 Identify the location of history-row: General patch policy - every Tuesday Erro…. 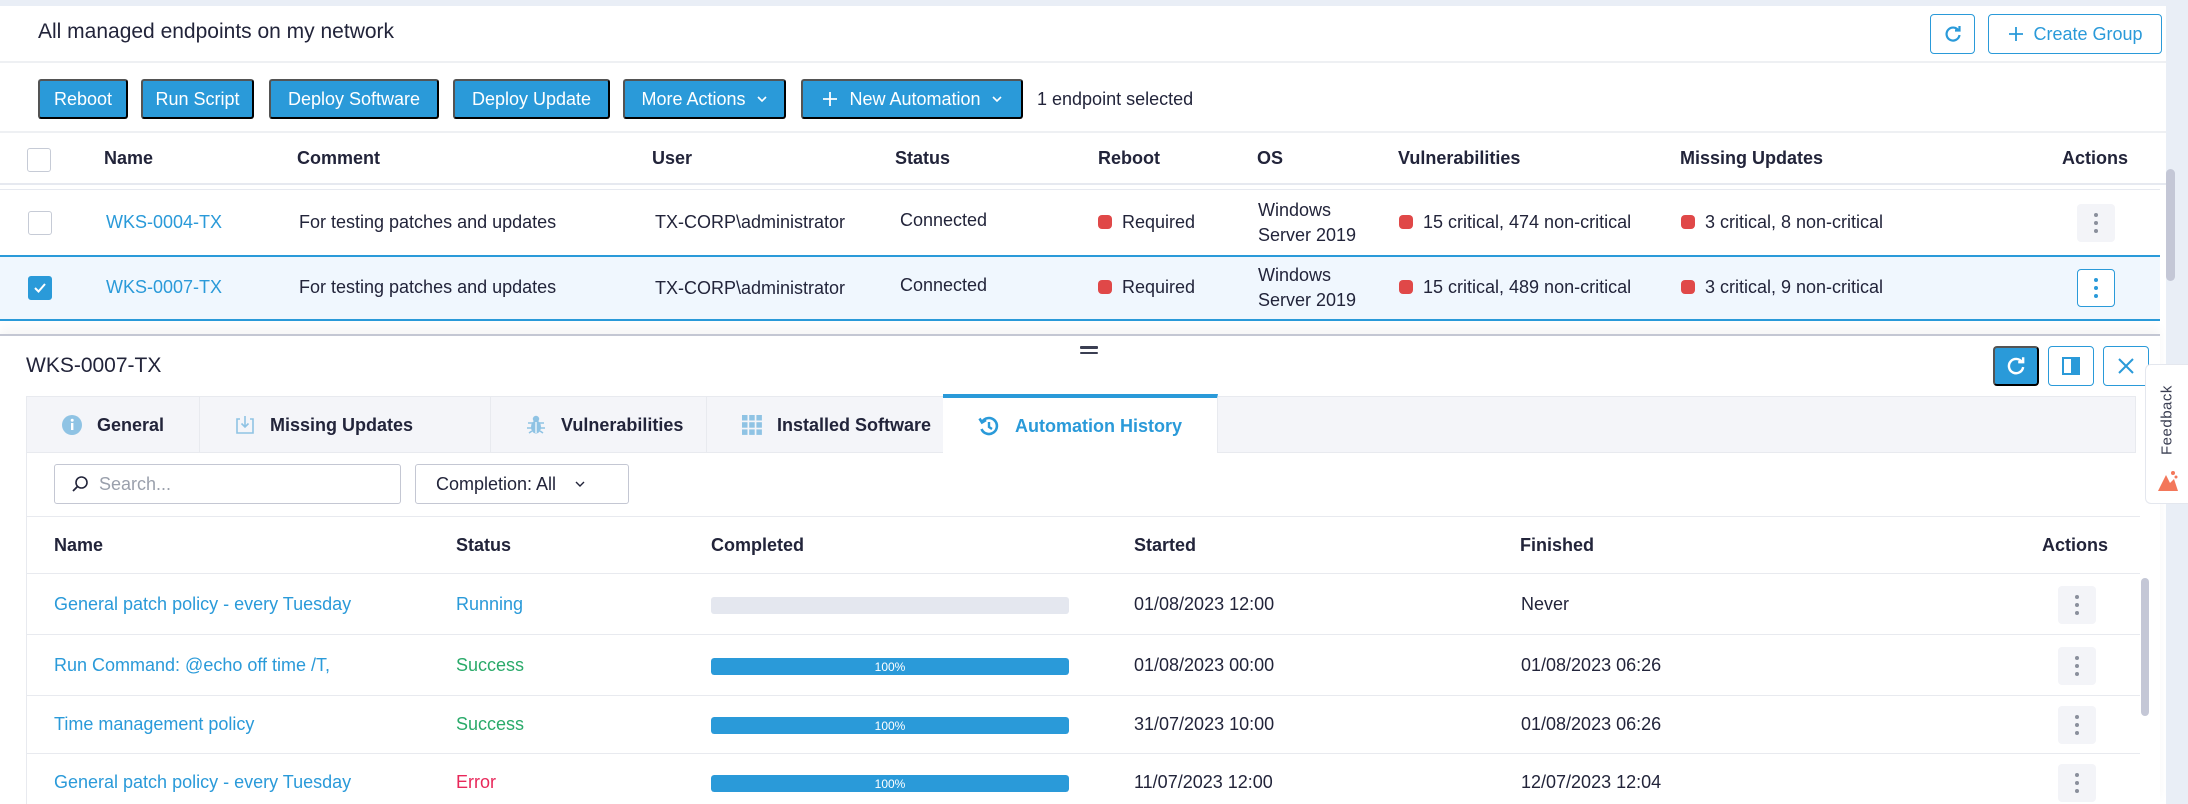
(1083, 779).